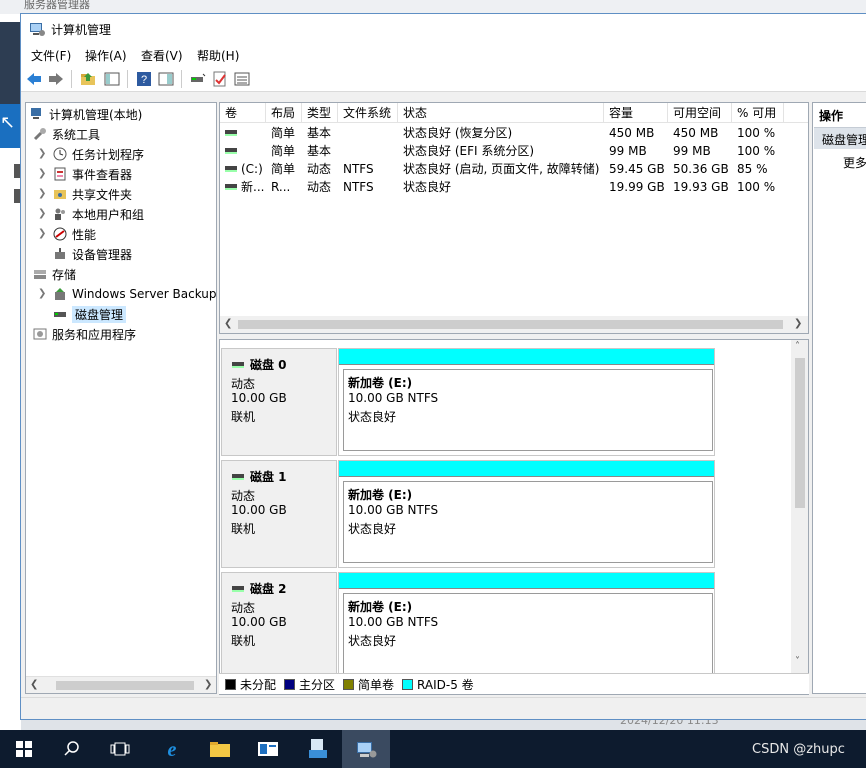 This screenshot has width=866, height=768. I want to click on computer-management-taskbar-button, so click(366, 749).